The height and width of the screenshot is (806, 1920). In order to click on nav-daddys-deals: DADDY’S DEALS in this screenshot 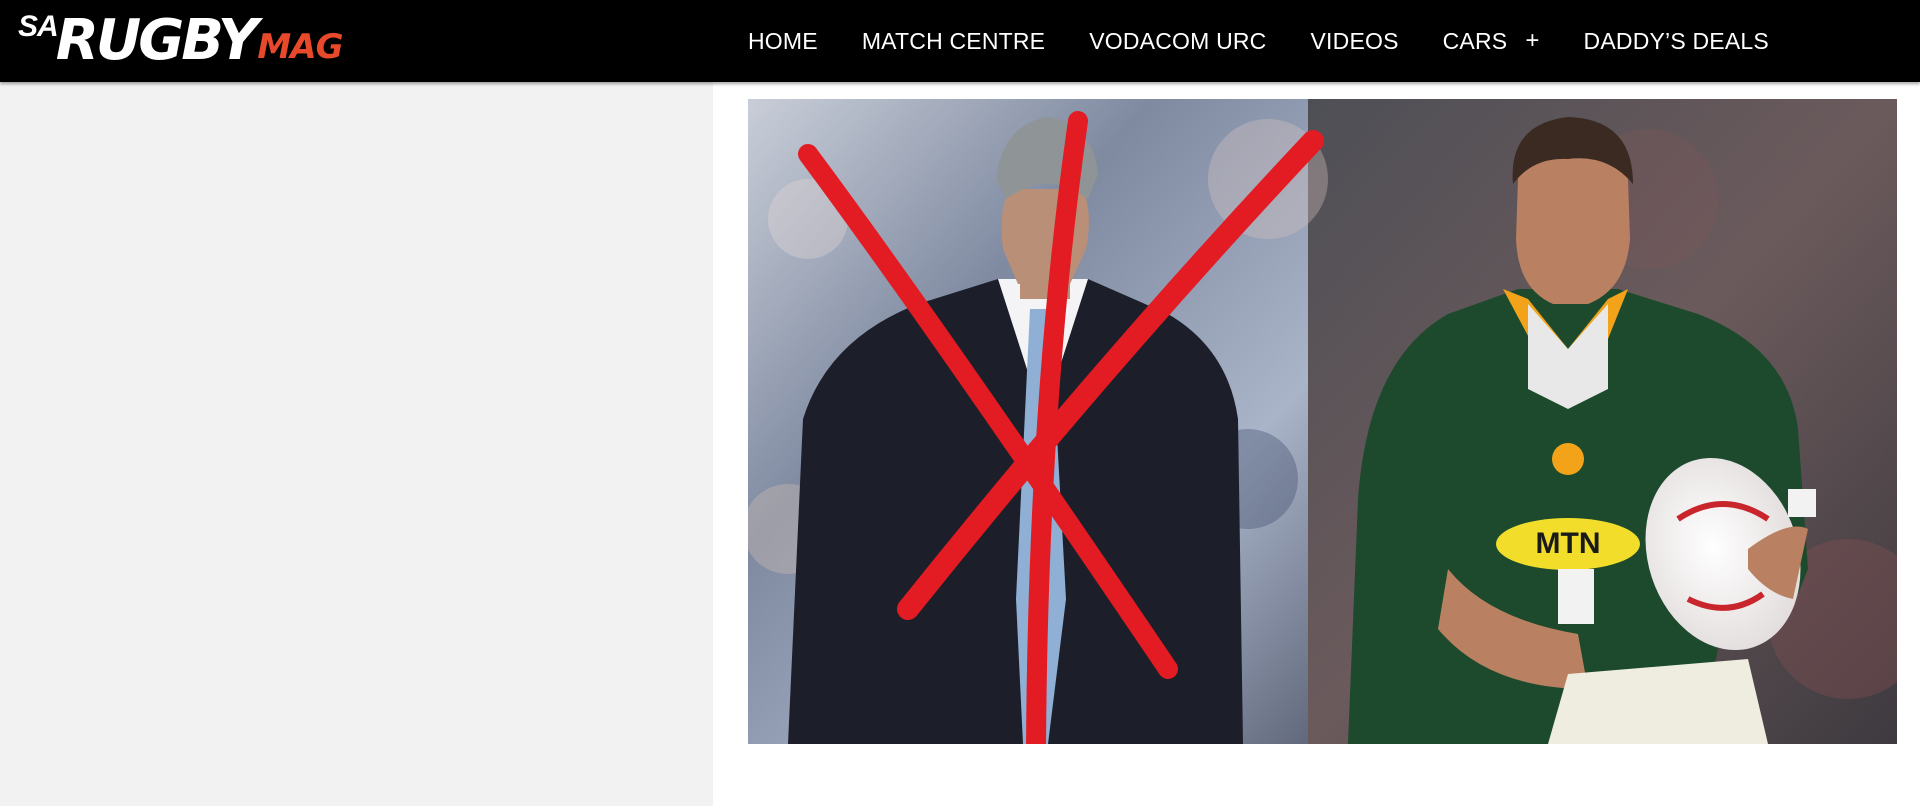, I will do `click(1676, 41)`.